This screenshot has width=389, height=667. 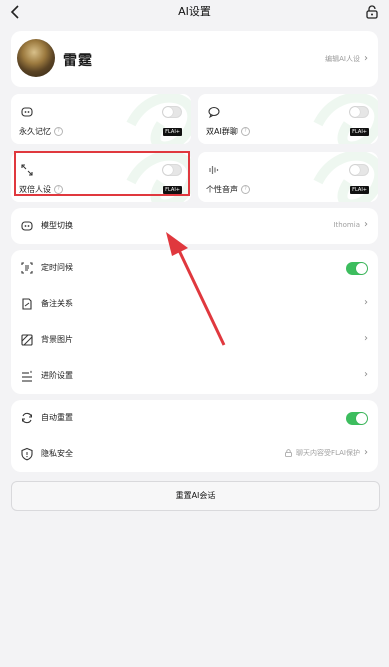 What do you see at coordinates (346, 224) in the screenshot?
I see `model-value: Ithomia` at bounding box center [346, 224].